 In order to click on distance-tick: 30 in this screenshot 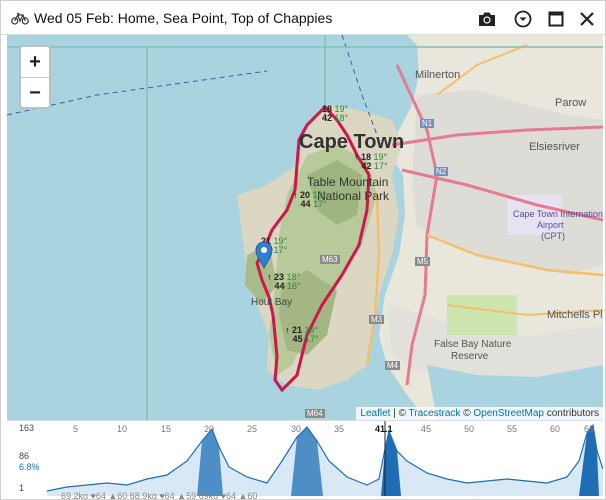, I will do `click(296, 429)`.